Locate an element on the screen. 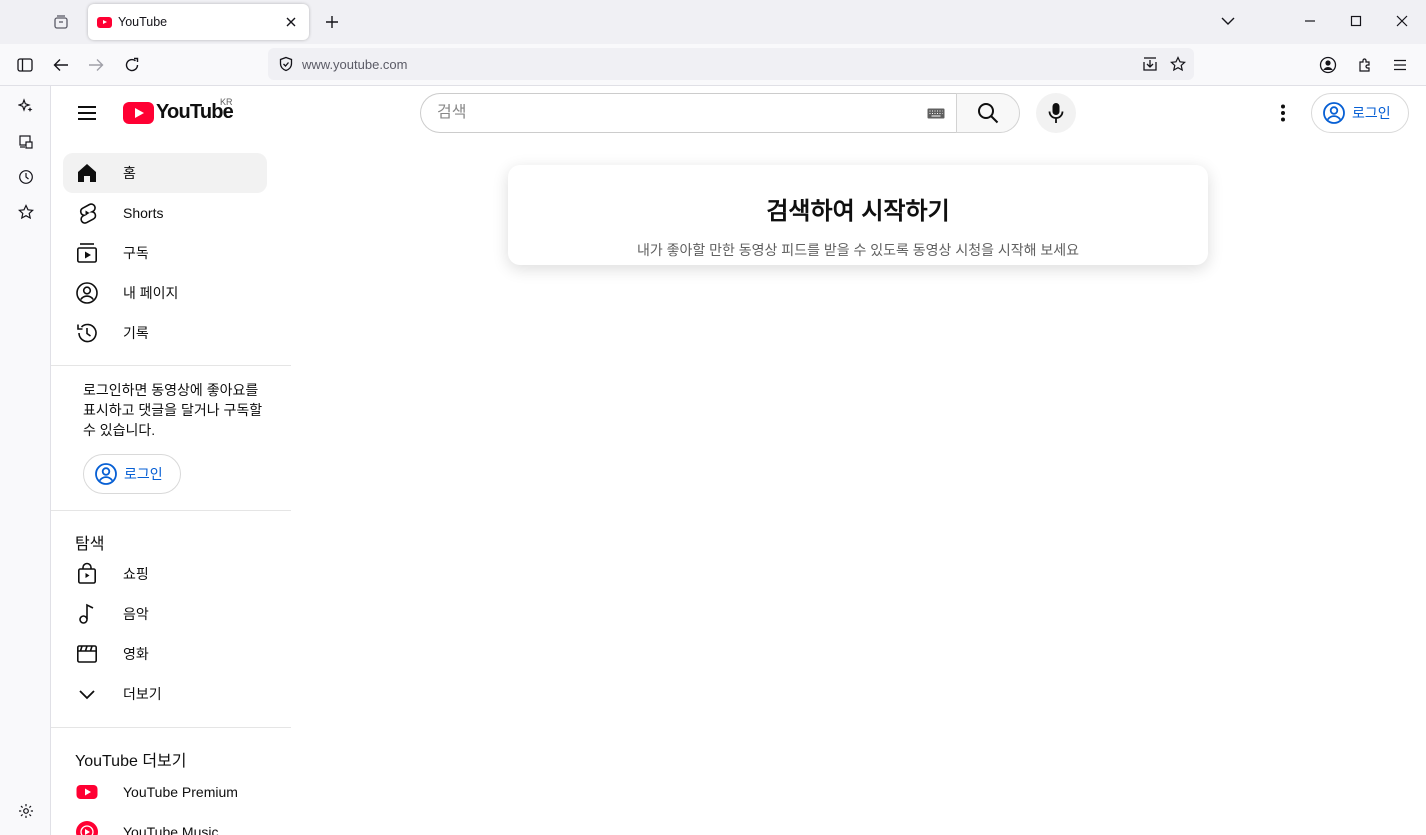  reload-button is located at coordinates (132, 65).